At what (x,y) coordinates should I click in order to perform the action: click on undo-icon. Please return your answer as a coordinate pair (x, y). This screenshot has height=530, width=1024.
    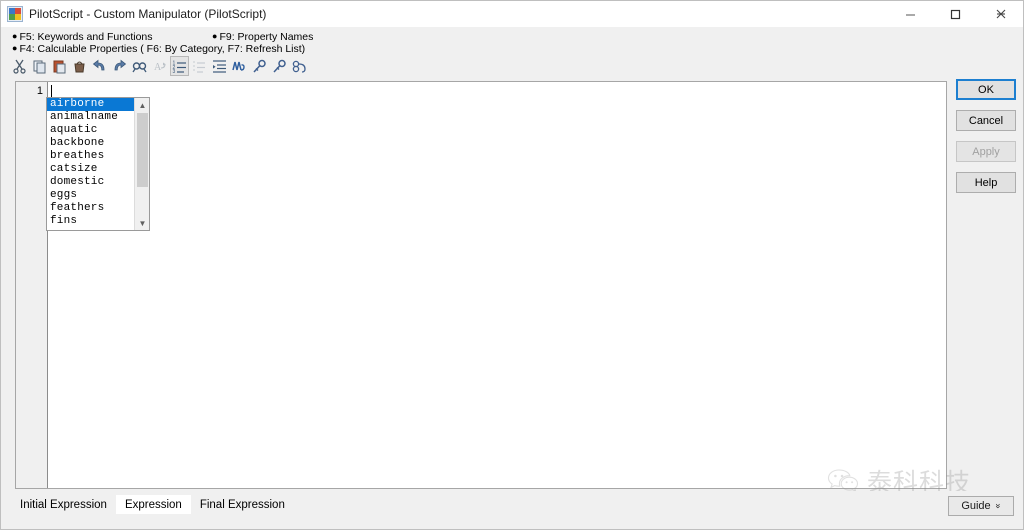
    Looking at the image, I should click on (99, 66).